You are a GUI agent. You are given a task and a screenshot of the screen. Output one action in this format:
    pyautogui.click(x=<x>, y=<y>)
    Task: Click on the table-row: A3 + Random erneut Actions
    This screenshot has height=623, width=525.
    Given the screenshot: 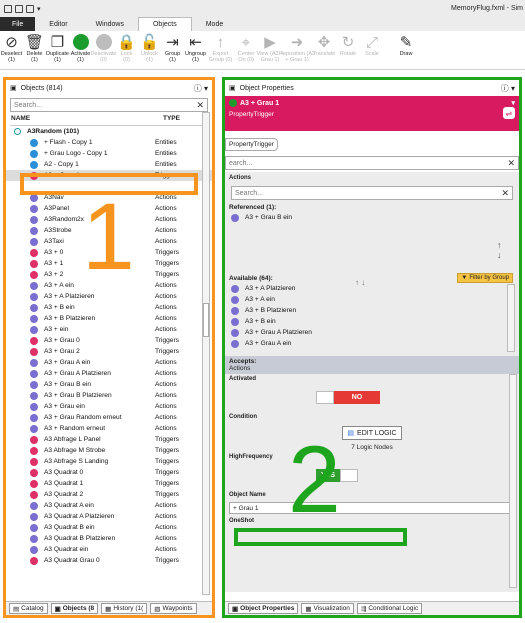 What is the action you would take?
    pyautogui.click(x=109, y=428)
    